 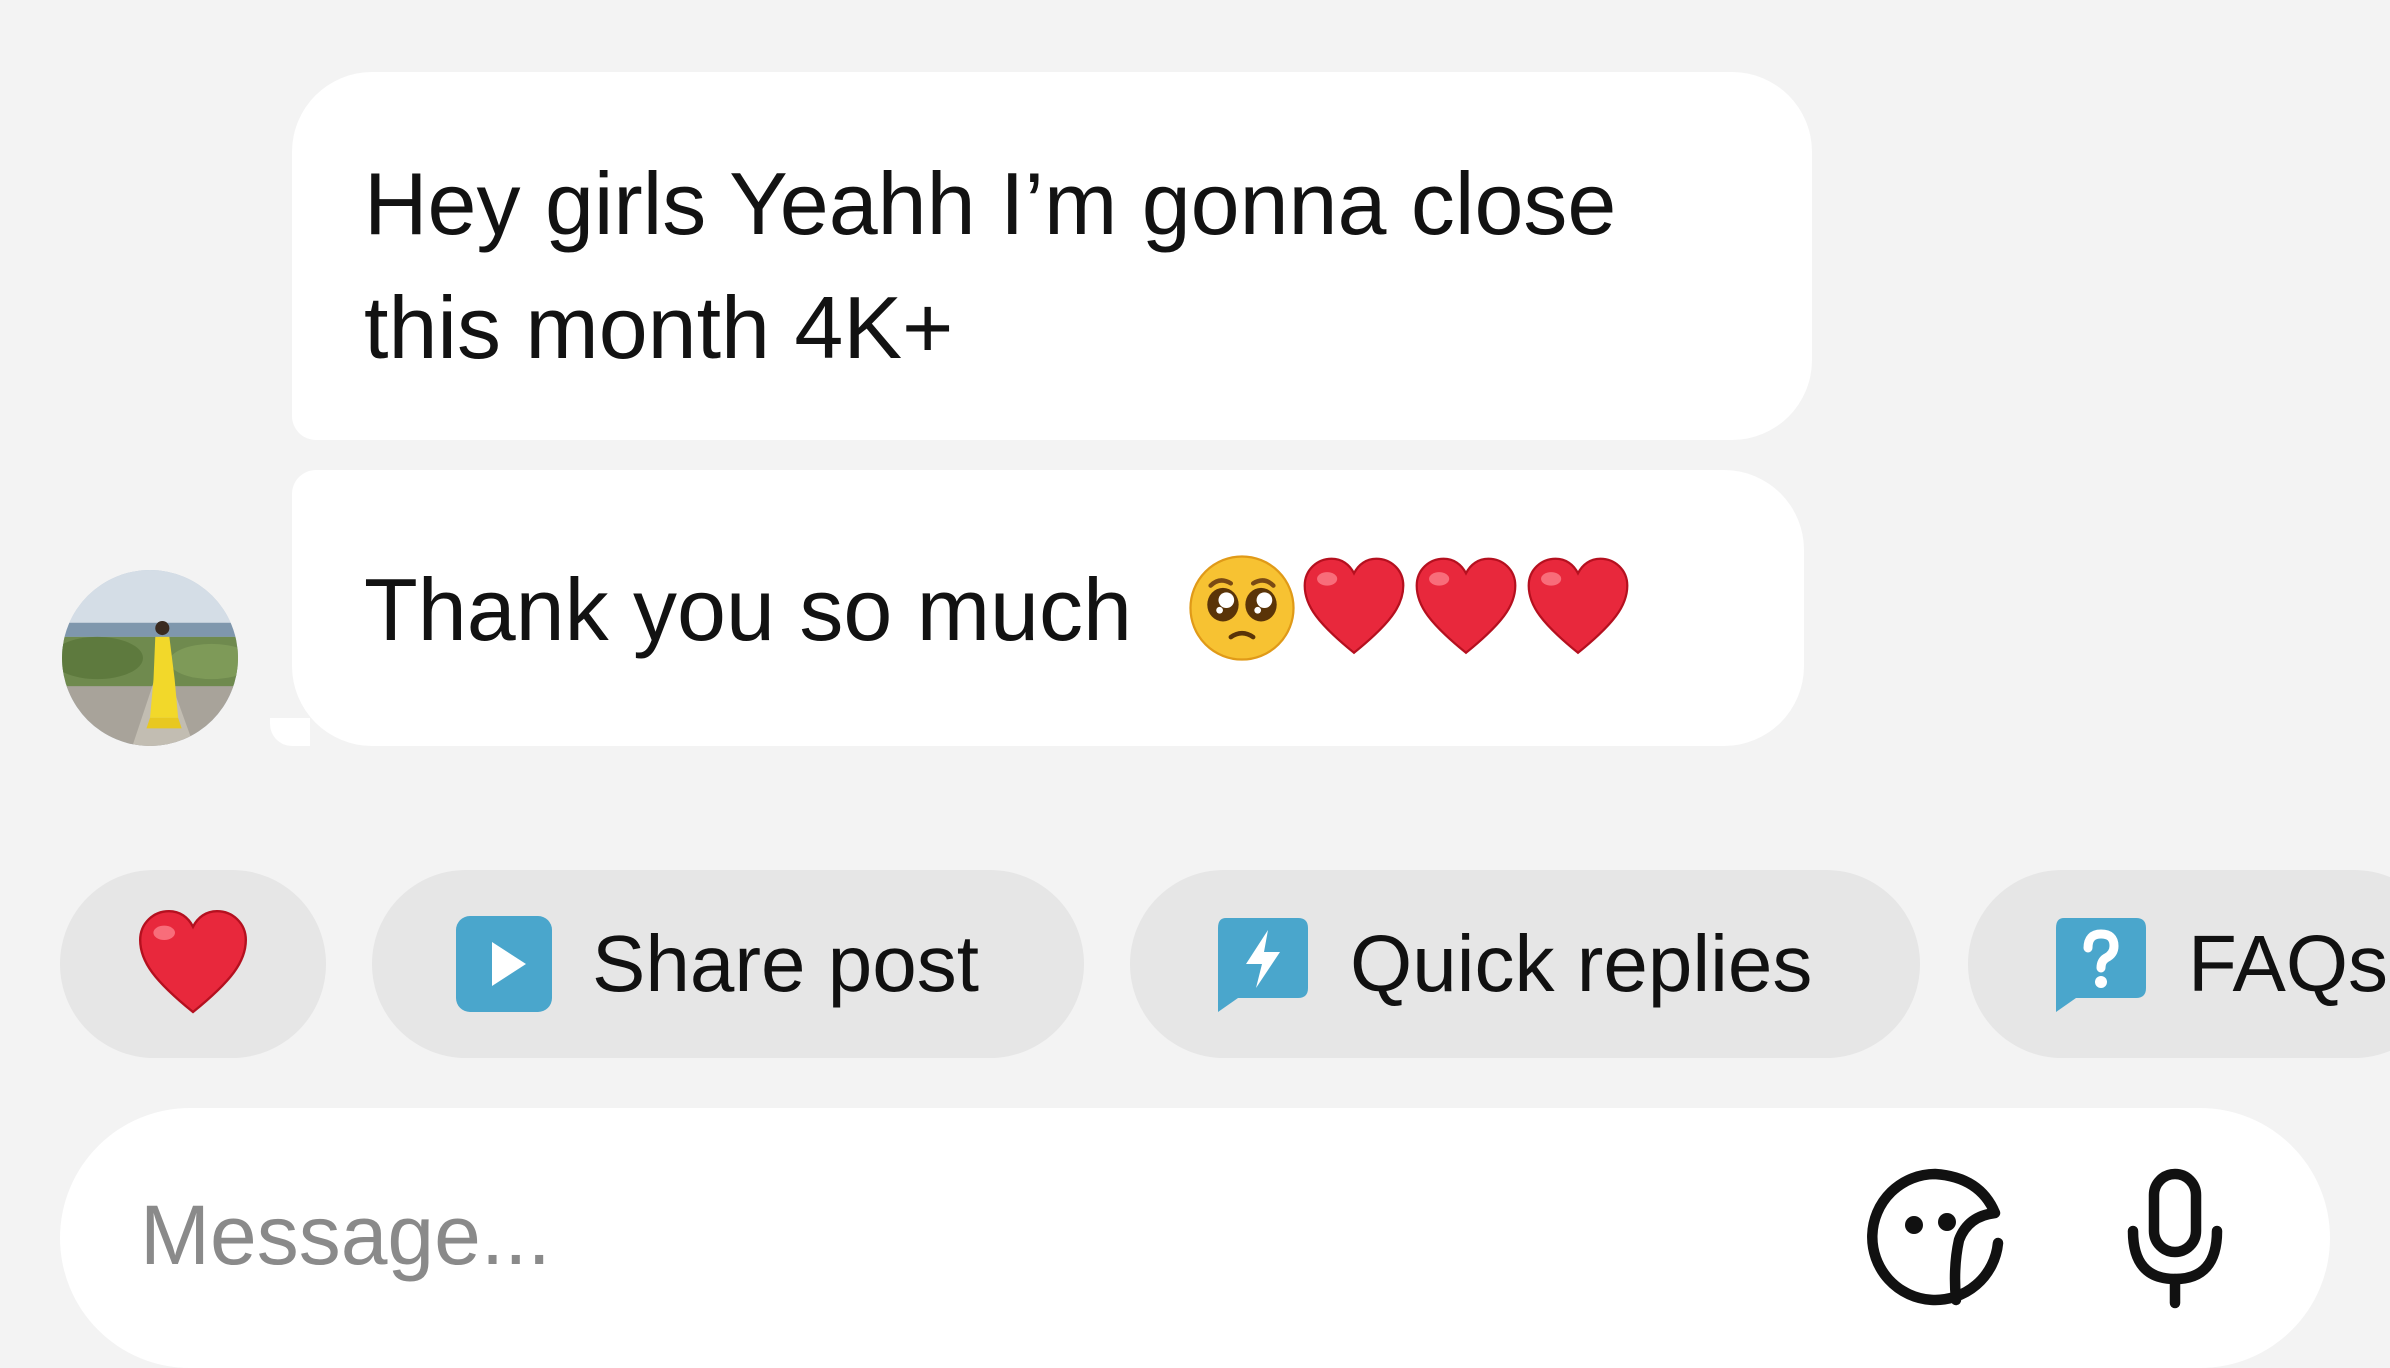 What do you see at coordinates (2175, 1237) in the screenshot?
I see `microphone-icon` at bounding box center [2175, 1237].